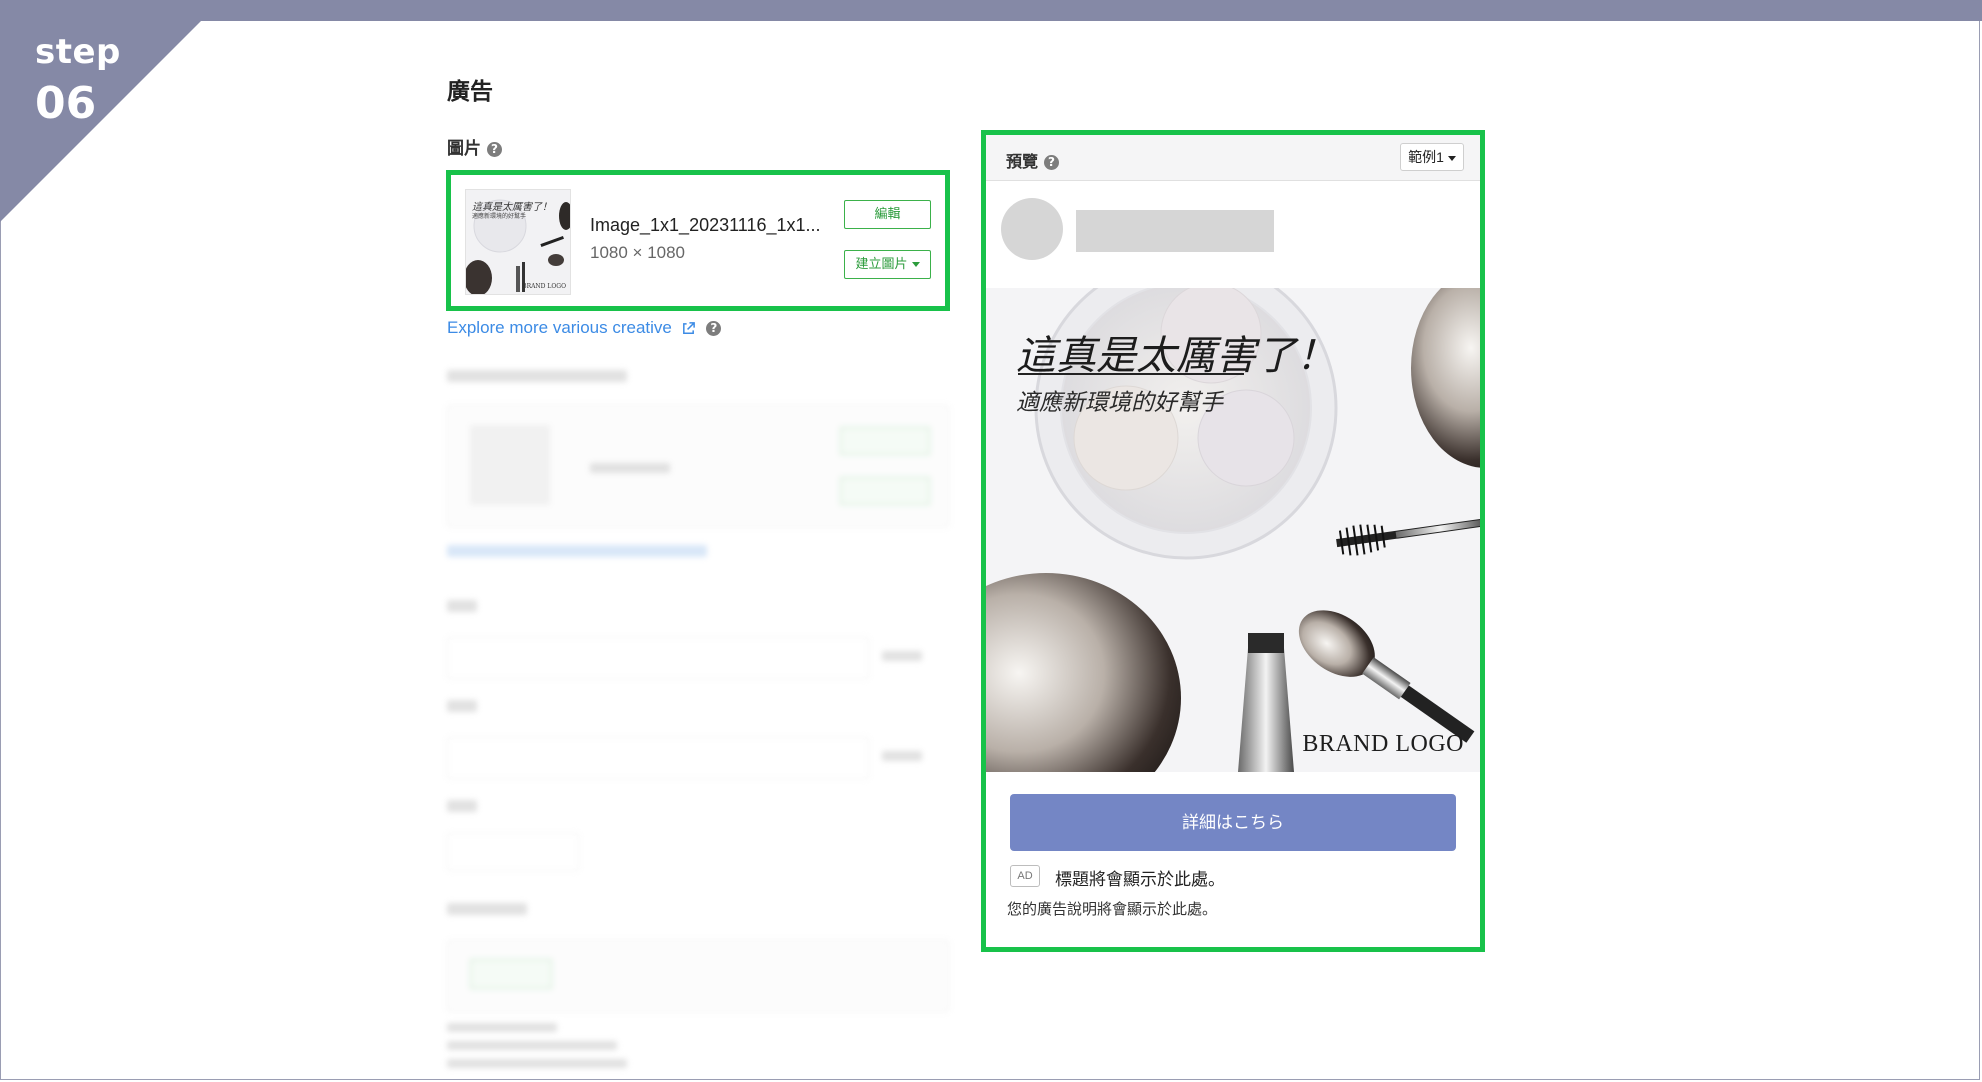  Describe the element at coordinates (470, 91) in the screenshot. I see `section-title: 廣告` at that location.